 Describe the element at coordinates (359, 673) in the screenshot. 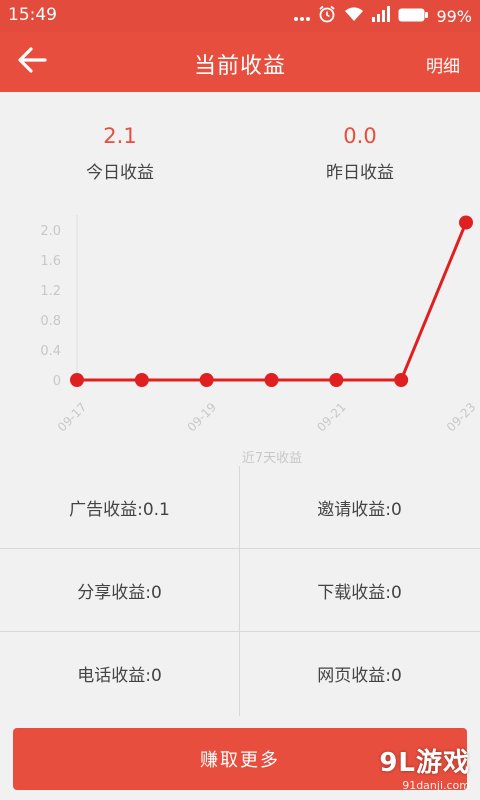

I see `stat-webpage-earnings: 网页收益:0` at that location.